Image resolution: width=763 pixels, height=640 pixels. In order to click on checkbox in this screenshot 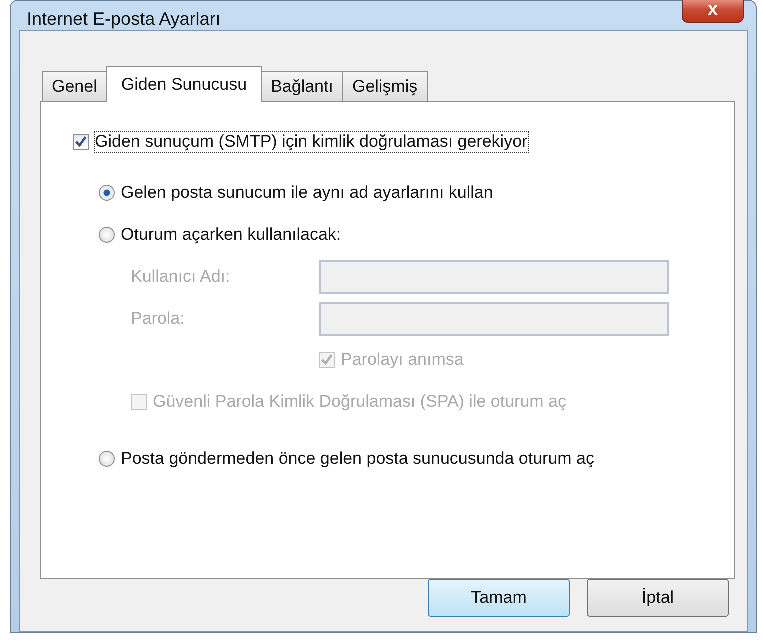, I will do `click(81, 142)`.